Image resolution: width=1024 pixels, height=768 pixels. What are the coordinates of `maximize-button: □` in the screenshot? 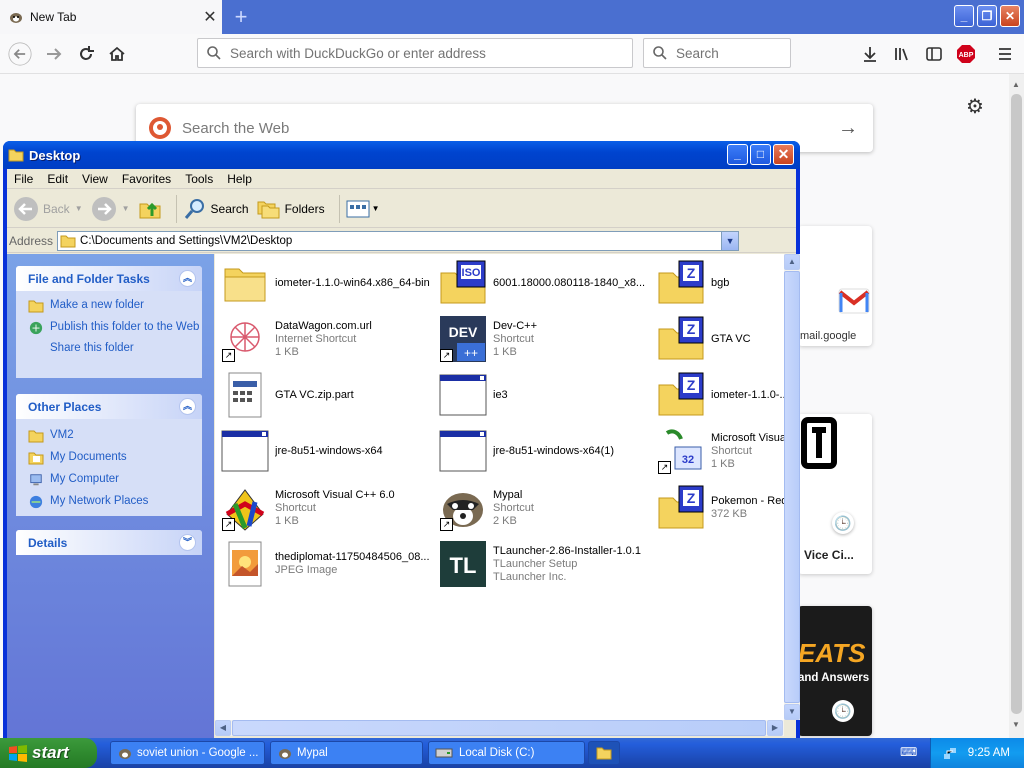 It's located at (760, 154).